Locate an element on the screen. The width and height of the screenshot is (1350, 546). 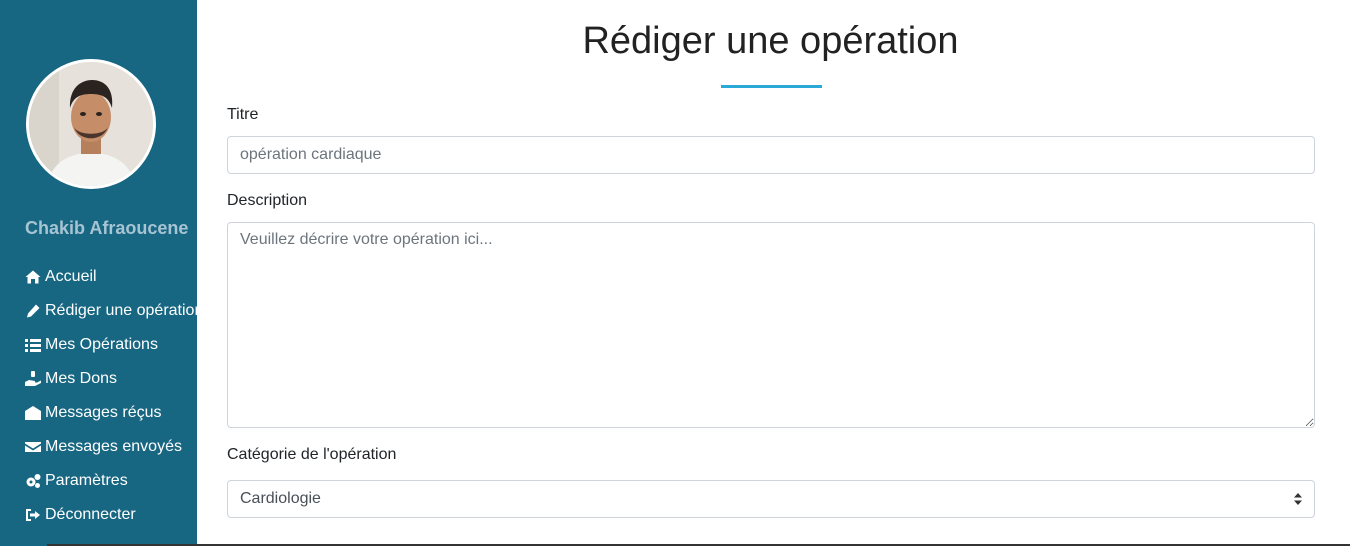
sidebar-item-label: Mes Dons is located at coordinates (81, 378).